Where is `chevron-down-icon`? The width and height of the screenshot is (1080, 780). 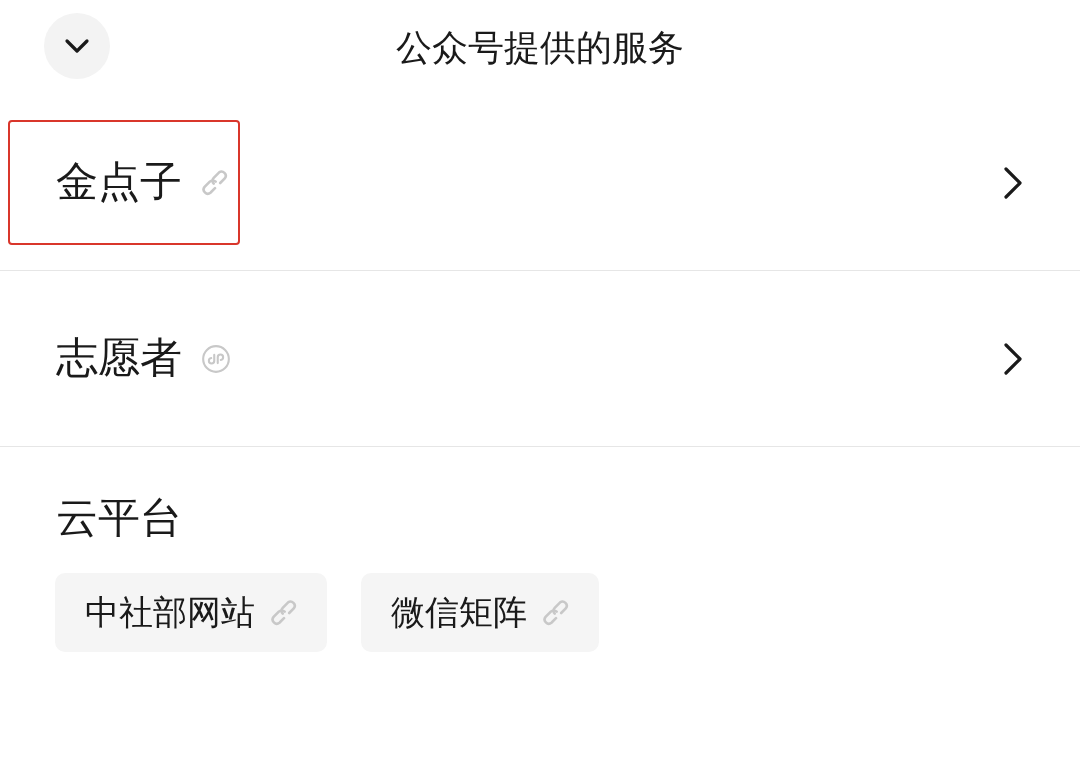
chevron-down-icon is located at coordinates (77, 46).